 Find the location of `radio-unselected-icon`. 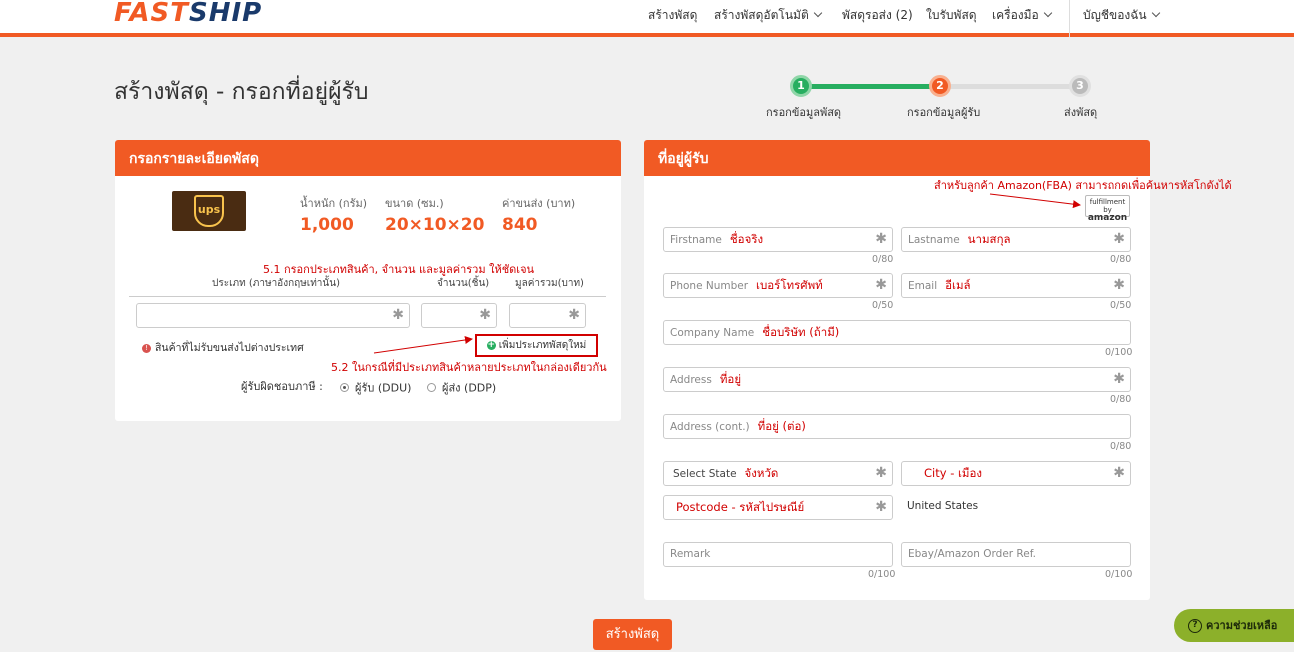

radio-unselected-icon is located at coordinates (431, 387).